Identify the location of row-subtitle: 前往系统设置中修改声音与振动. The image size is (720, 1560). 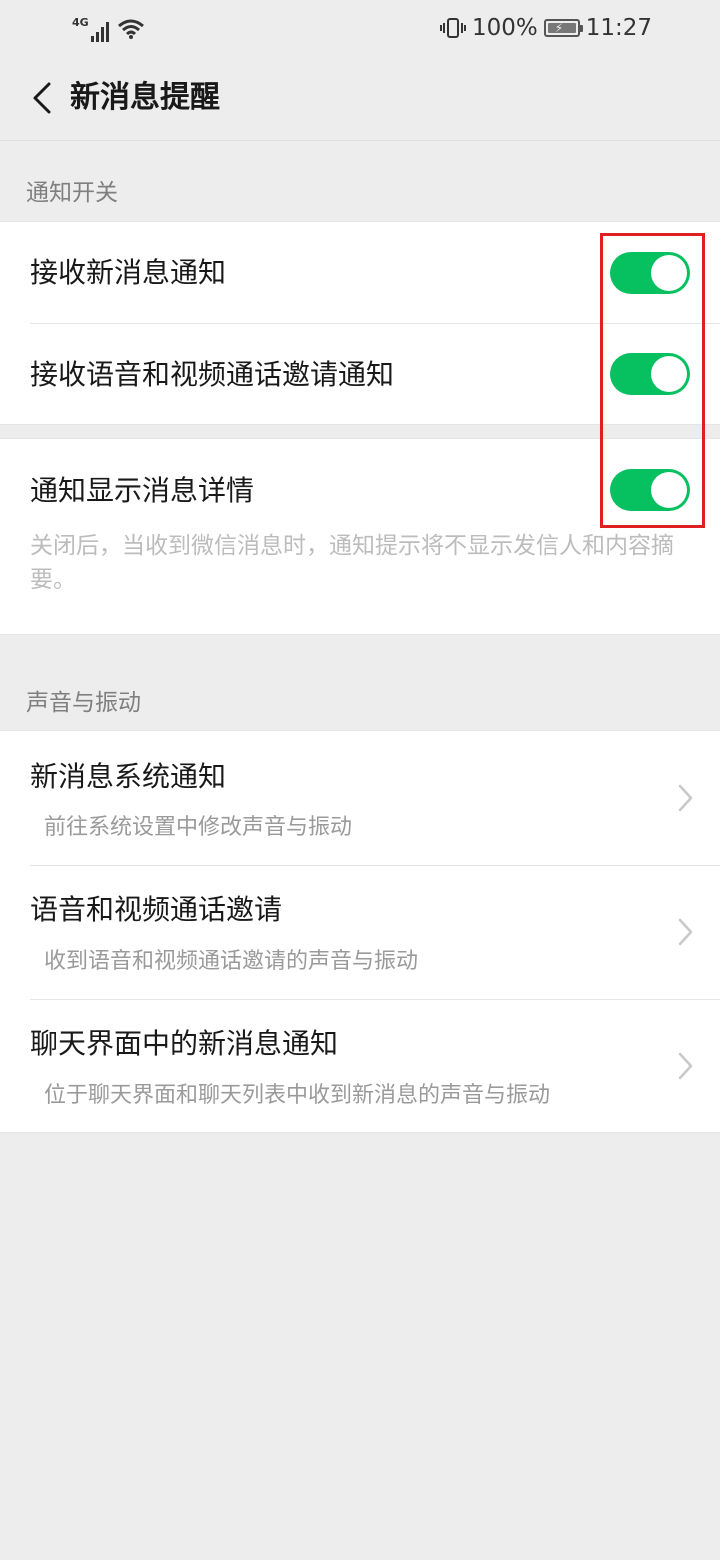
(198, 827).